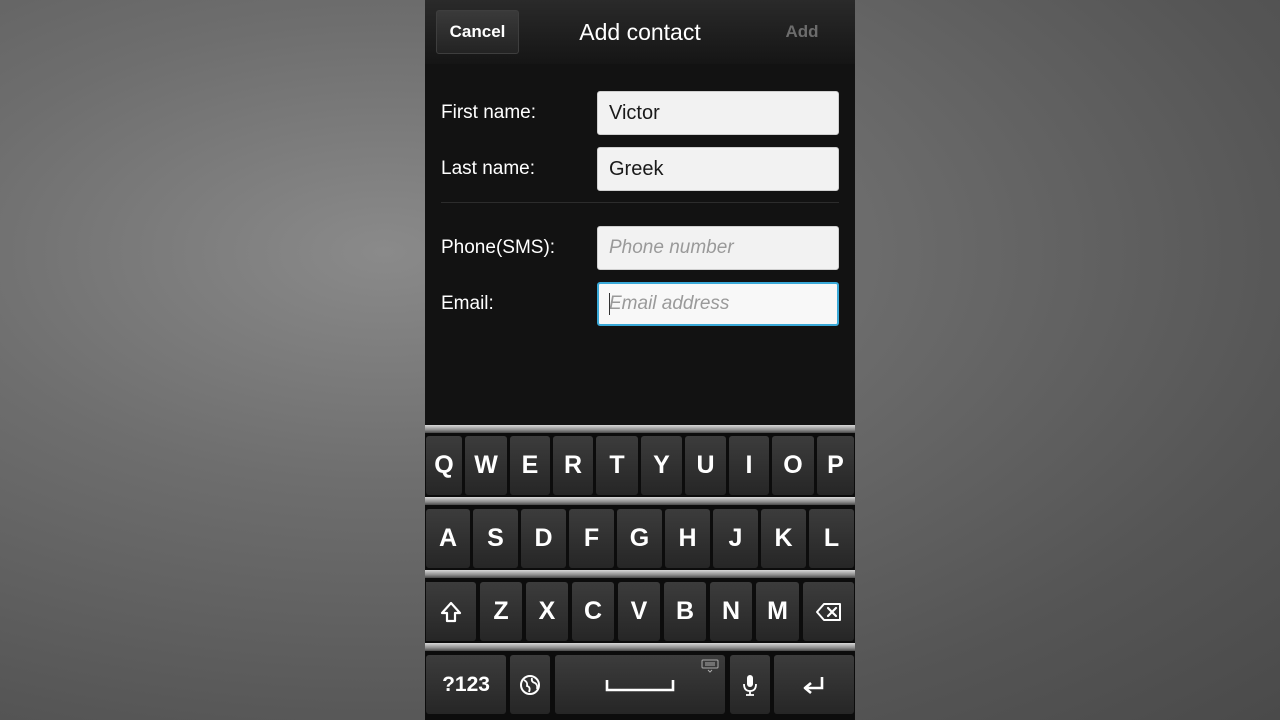  Describe the element at coordinates (593, 611) in the screenshot. I see `key-c: C` at that location.